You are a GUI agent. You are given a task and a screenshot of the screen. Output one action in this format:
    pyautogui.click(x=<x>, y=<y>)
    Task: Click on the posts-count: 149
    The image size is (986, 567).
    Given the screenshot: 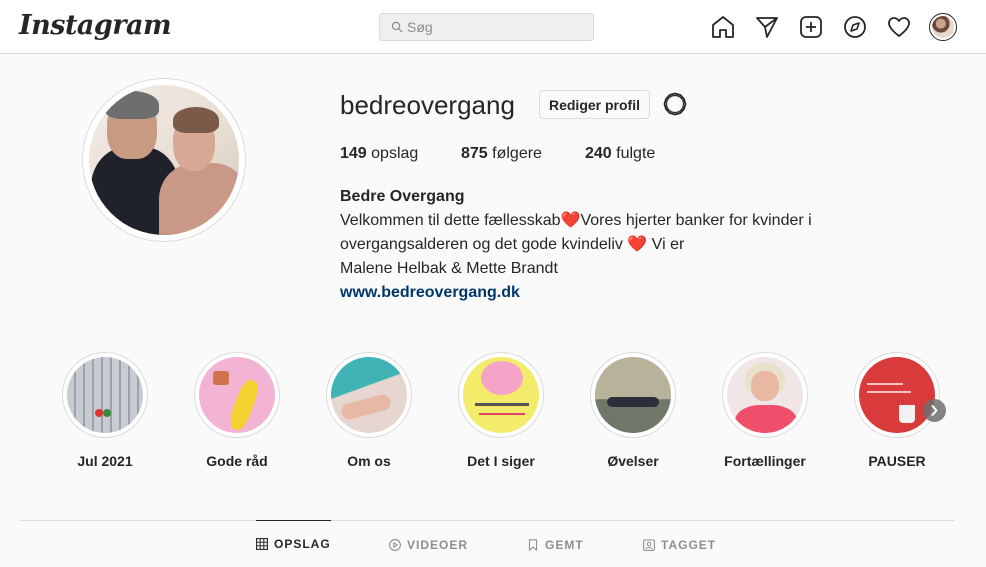 What is the action you would take?
    pyautogui.click(x=353, y=153)
    